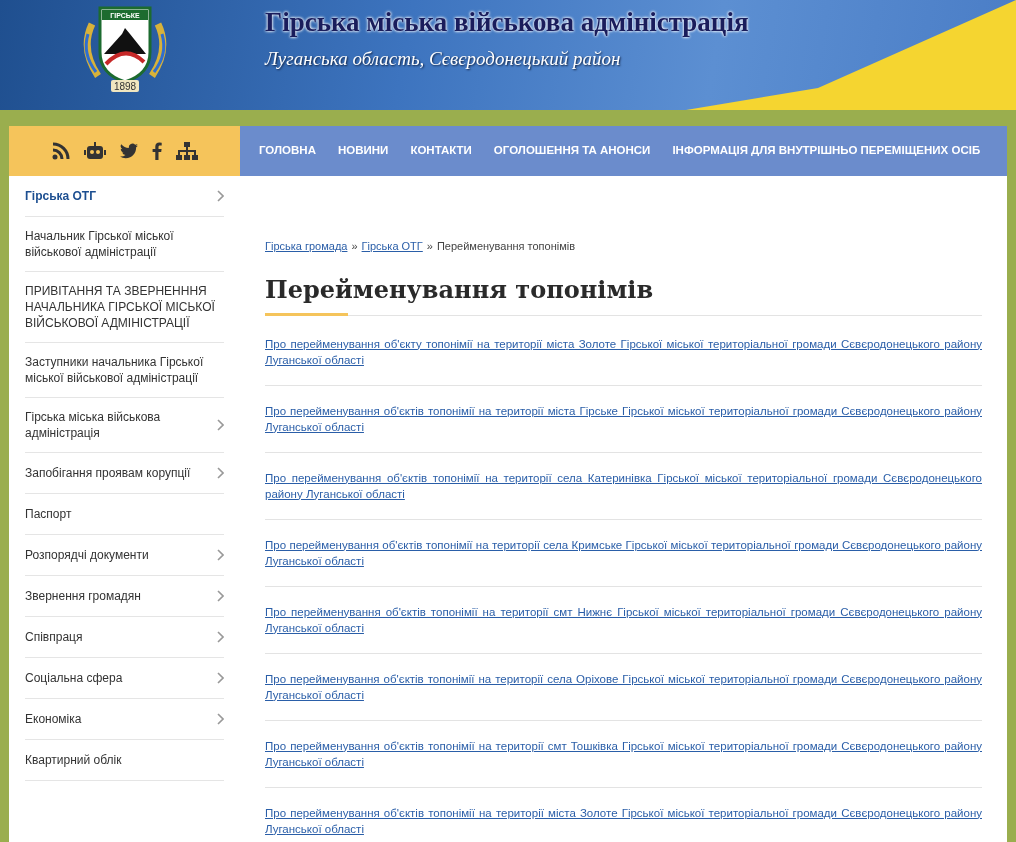 The width and height of the screenshot is (1016, 842). What do you see at coordinates (623, 686) in the screenshot?
I see `article-link: Про перейменування об'єктів топонімії на території села Оріхове Гірської міської територіальної громади Сєвєродонецького району Луганської області` at bounding box center [623, 686].